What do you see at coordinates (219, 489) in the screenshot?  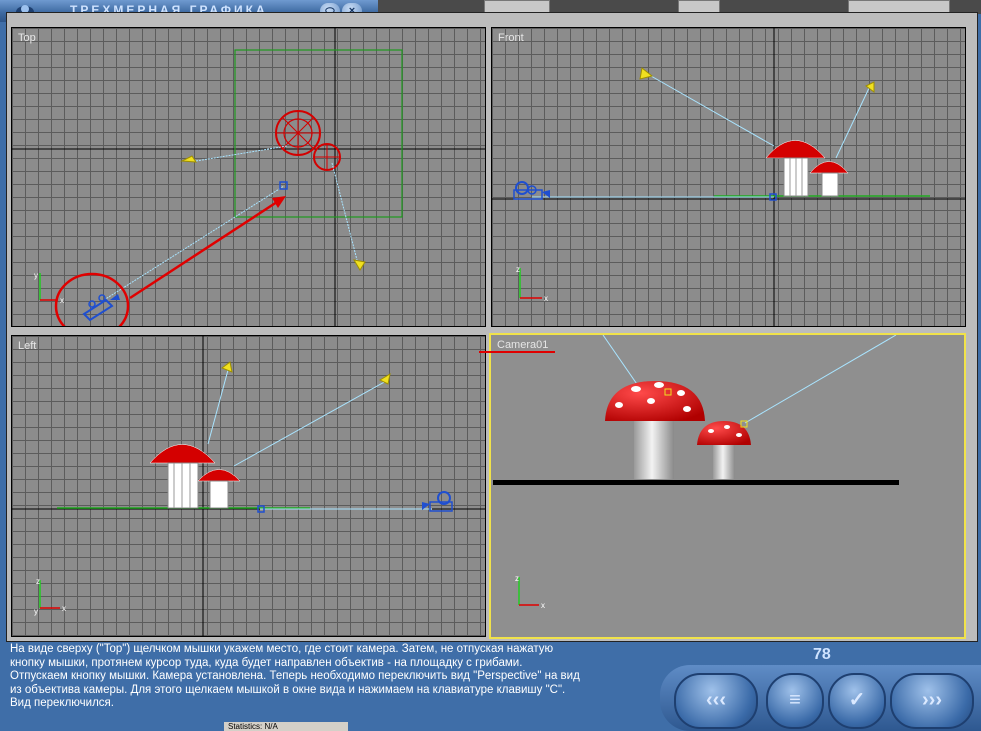 I see `mushroom-small-left` at bounding box center [219, 489].